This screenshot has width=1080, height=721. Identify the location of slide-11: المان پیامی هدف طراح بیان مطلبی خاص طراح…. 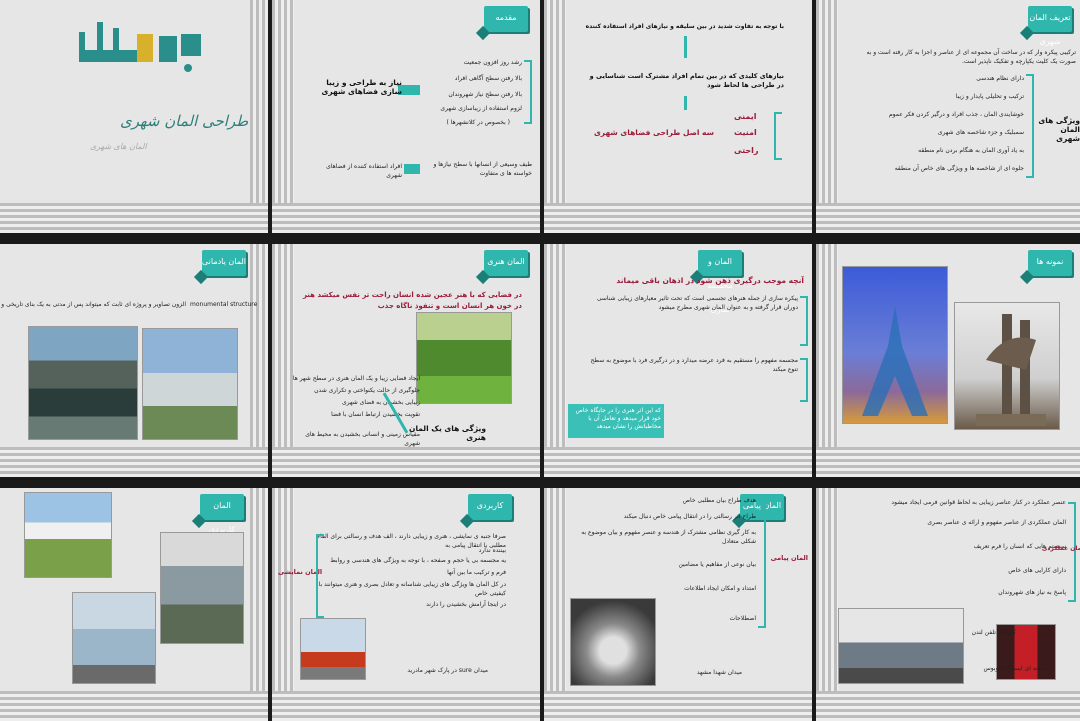
(678, 604).